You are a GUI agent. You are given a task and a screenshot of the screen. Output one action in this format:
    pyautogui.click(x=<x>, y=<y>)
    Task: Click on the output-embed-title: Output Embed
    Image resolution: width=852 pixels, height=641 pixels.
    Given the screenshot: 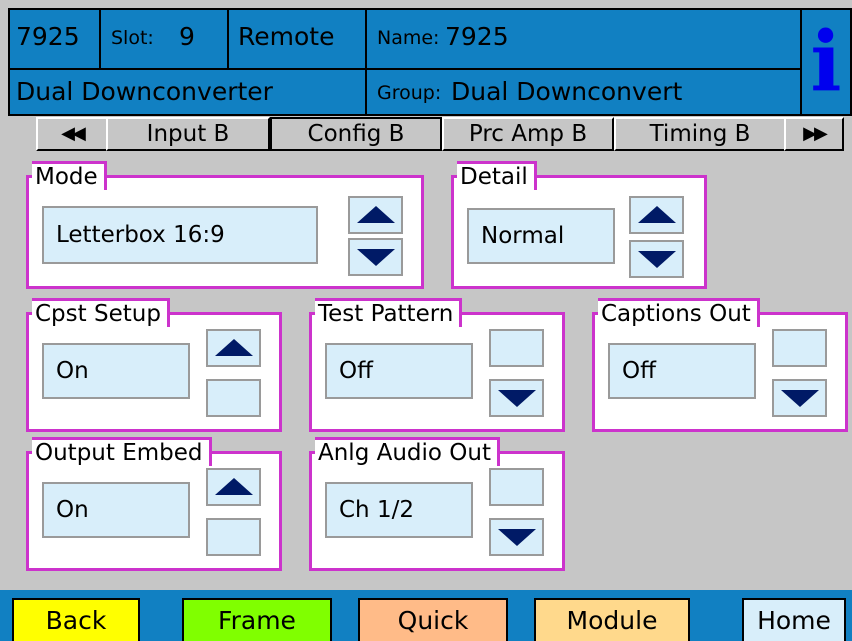 What is the action you would take?
    pyautogui.click(x=122, y=451)
    